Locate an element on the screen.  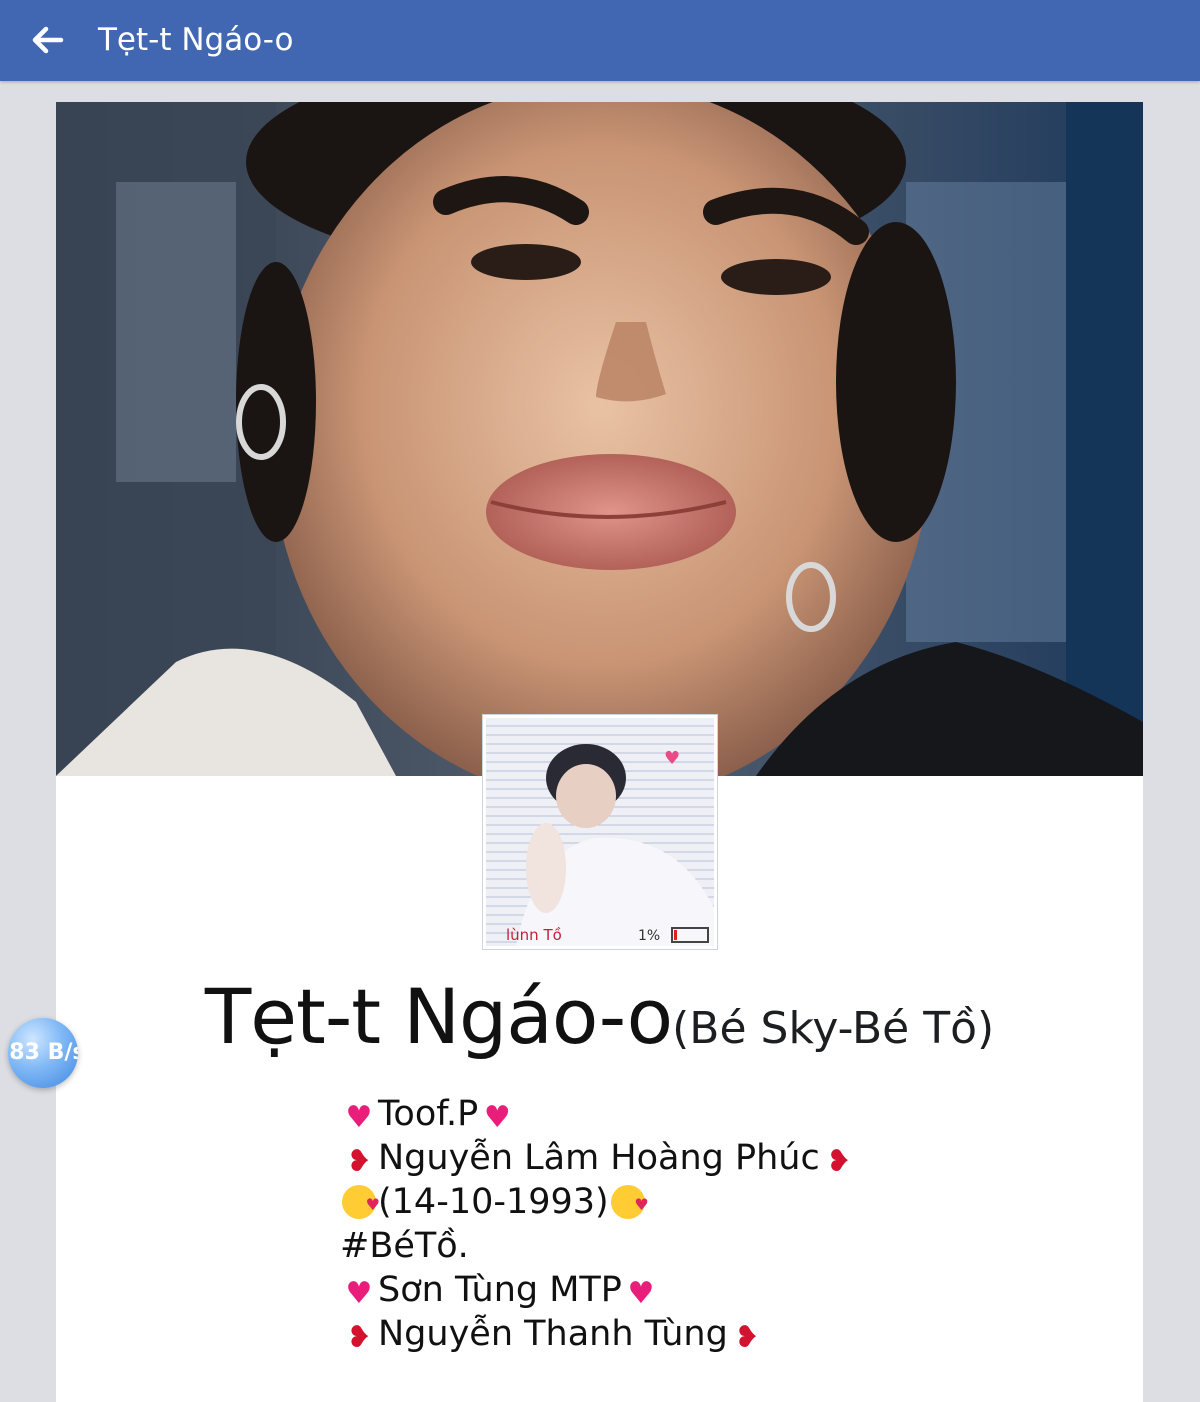
profile-picture-battery: 1% is located at coordinates (649, 936).